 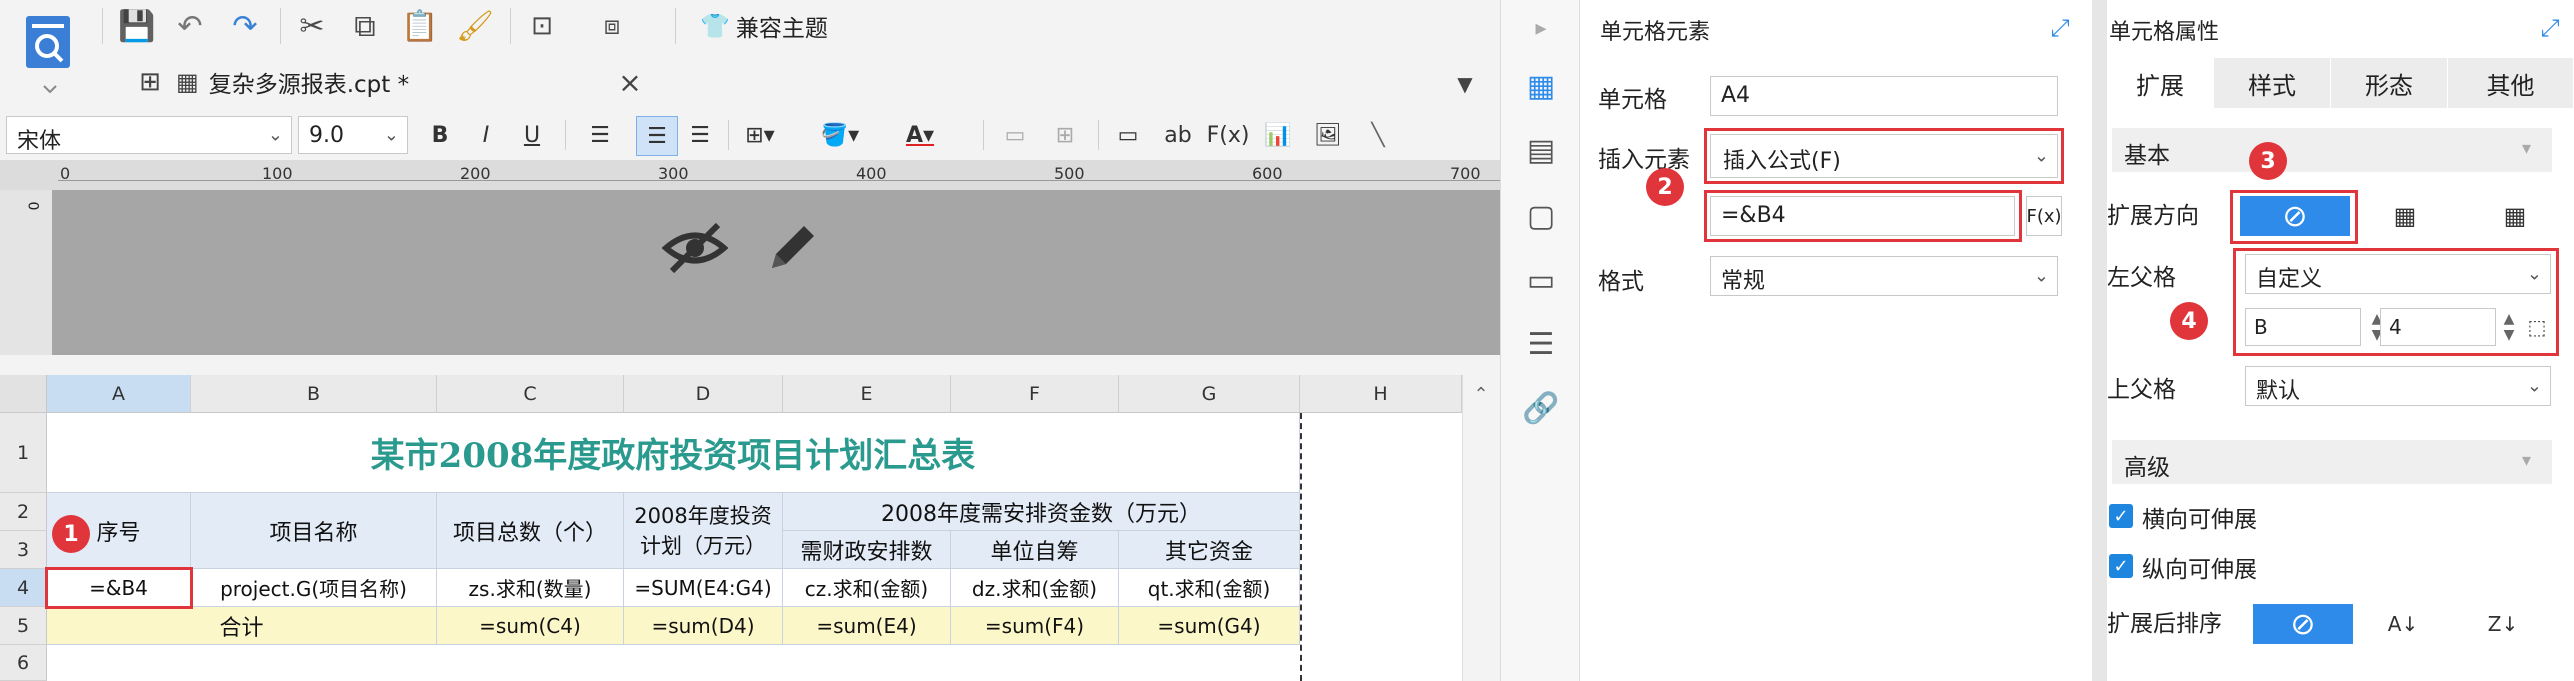 I want to click on cell-c5: =sum(C4), so click(x=530, y=626).